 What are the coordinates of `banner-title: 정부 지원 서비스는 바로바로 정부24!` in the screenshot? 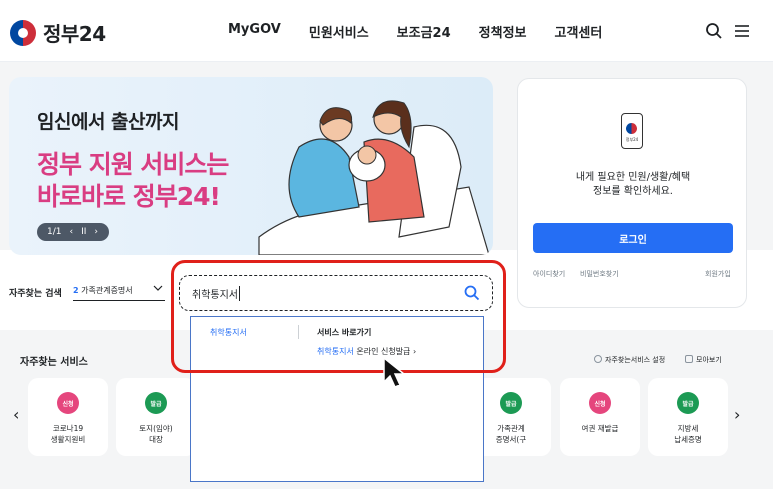 It's located at (133, 181).